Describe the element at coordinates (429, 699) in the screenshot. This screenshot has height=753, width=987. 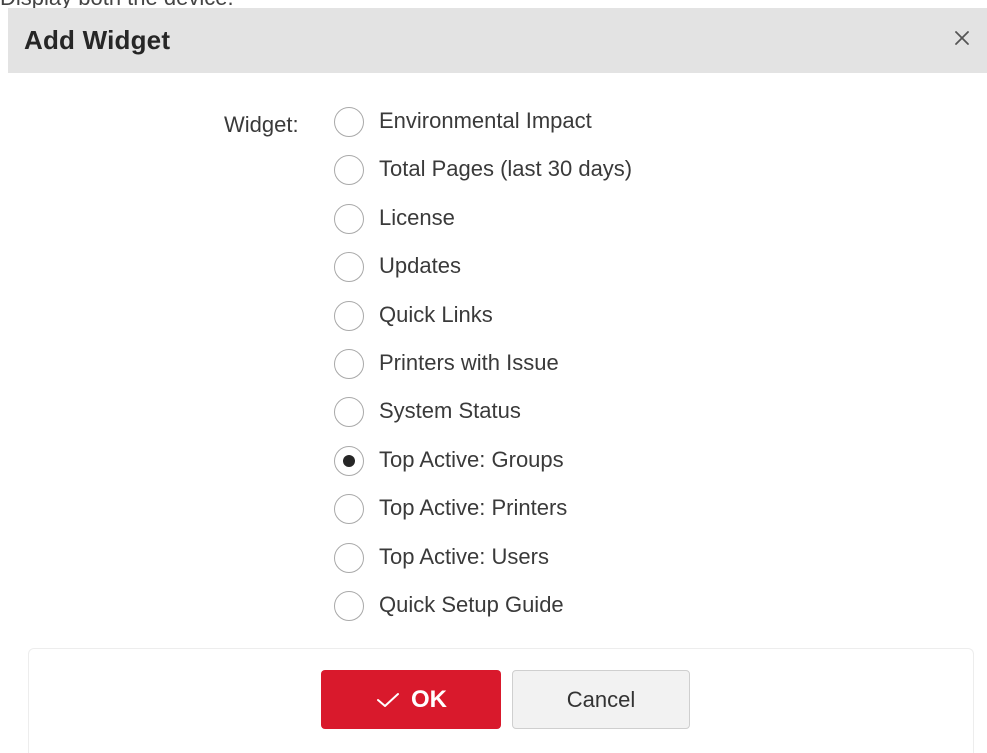
I see `ok-button-label: OK` at that location.